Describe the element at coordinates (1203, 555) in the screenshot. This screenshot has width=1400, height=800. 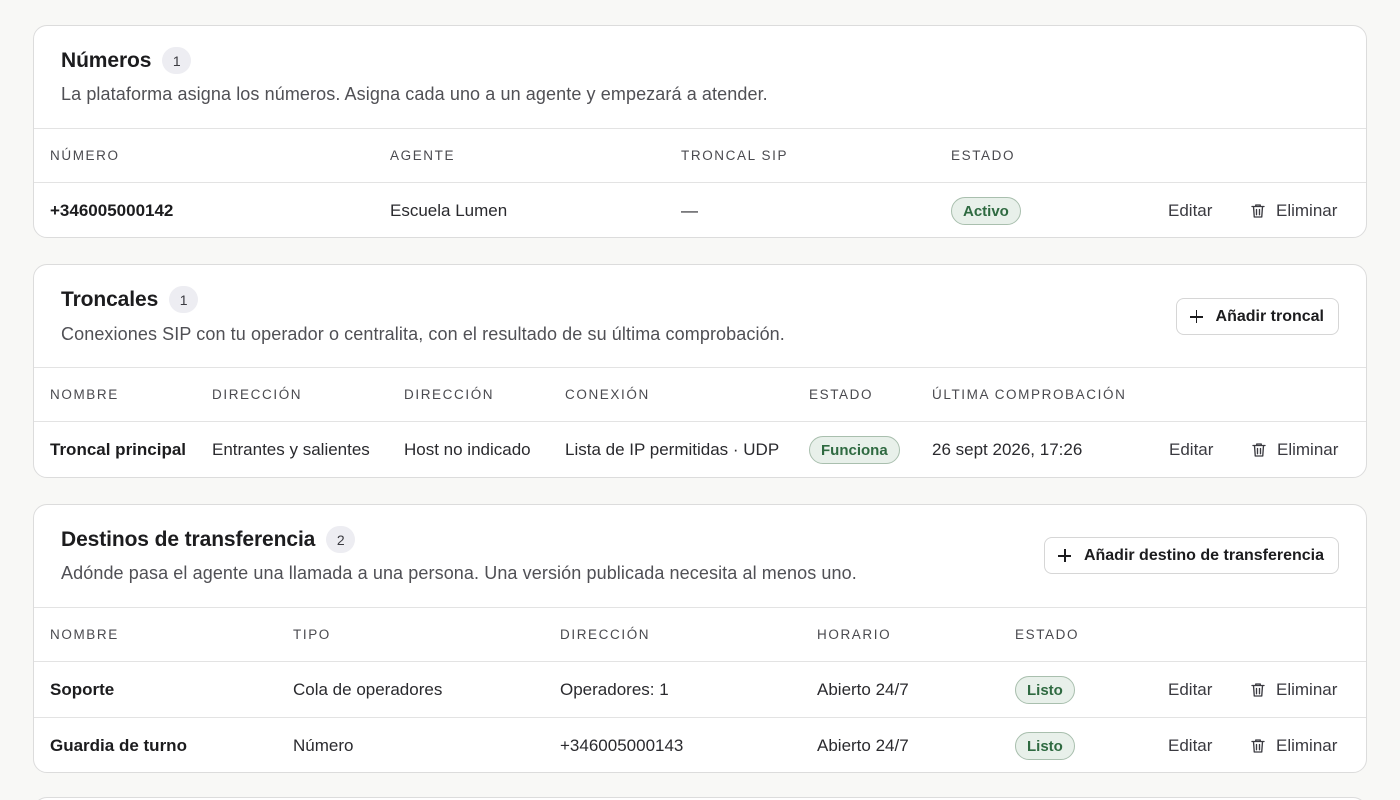
I see `add-destino-label: Añadir destino de transferencia` at that location.